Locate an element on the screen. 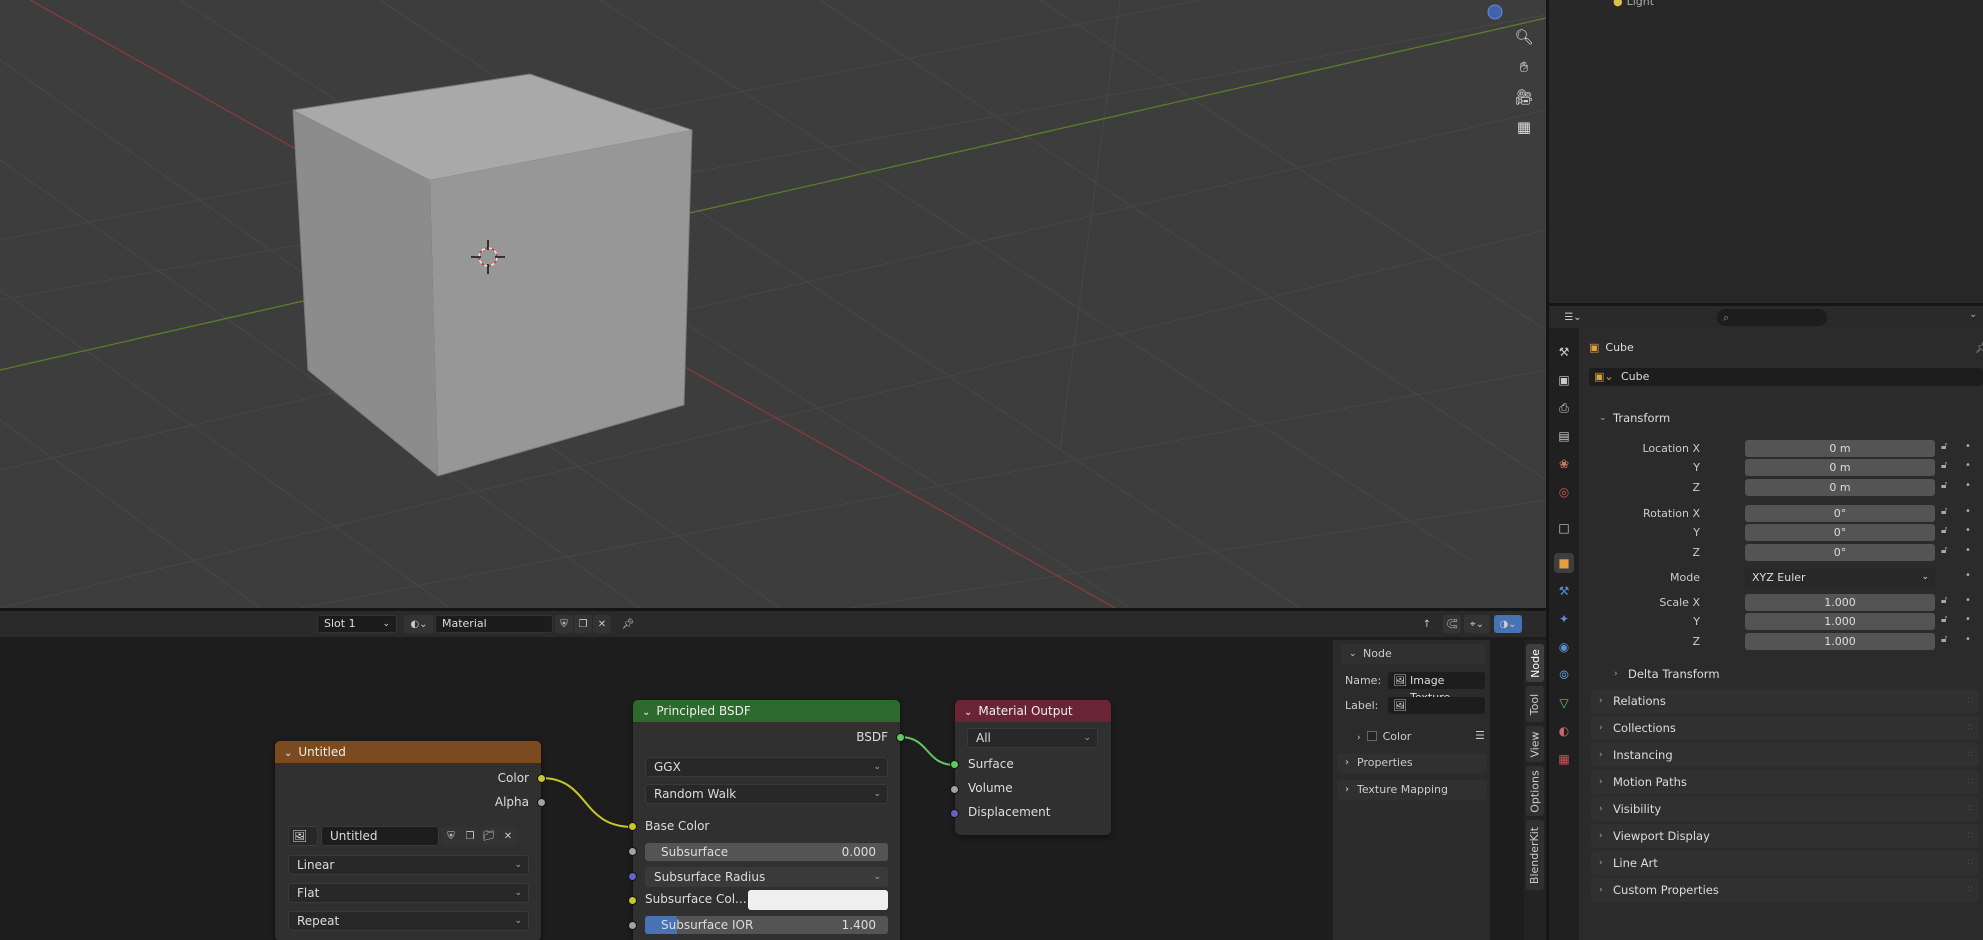  outliner-row-light: ● Light is located at coordinates (1633, 4).